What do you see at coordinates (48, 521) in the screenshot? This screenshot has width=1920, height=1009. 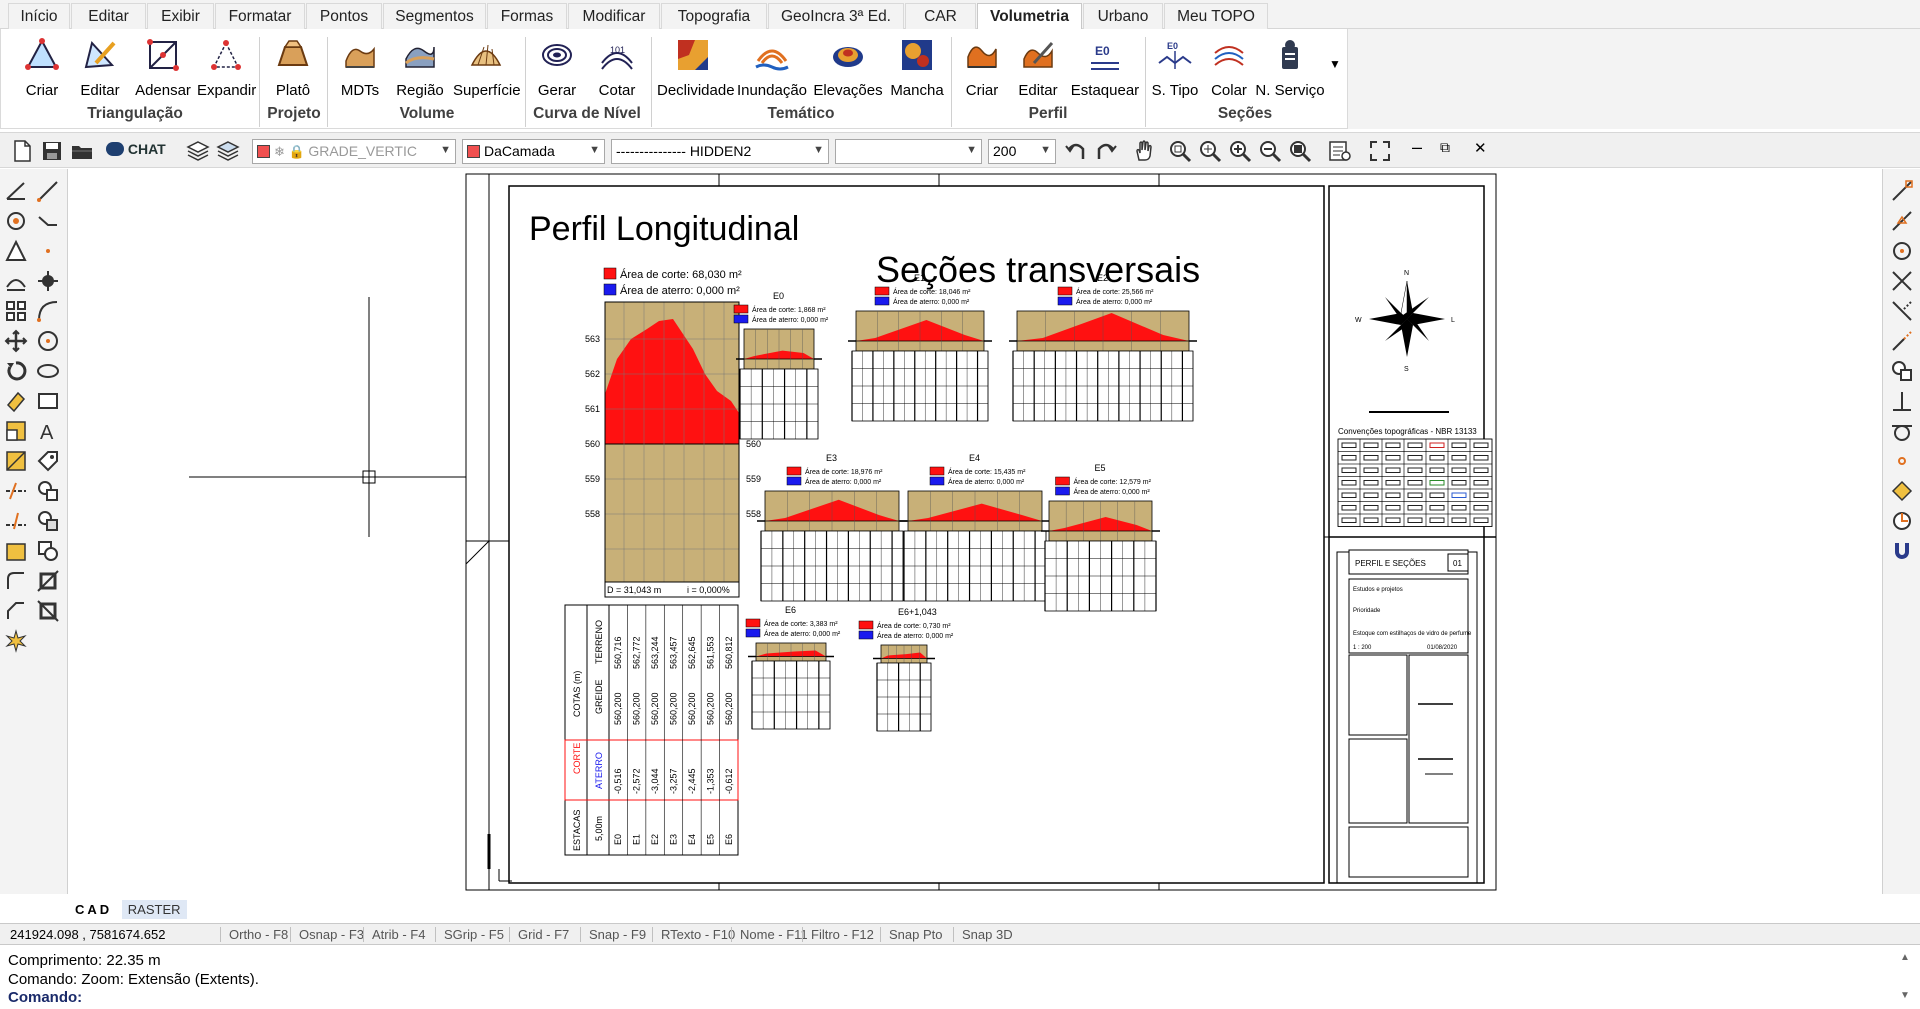 I see `insert-block-icon` at bounding box center [48, 521].